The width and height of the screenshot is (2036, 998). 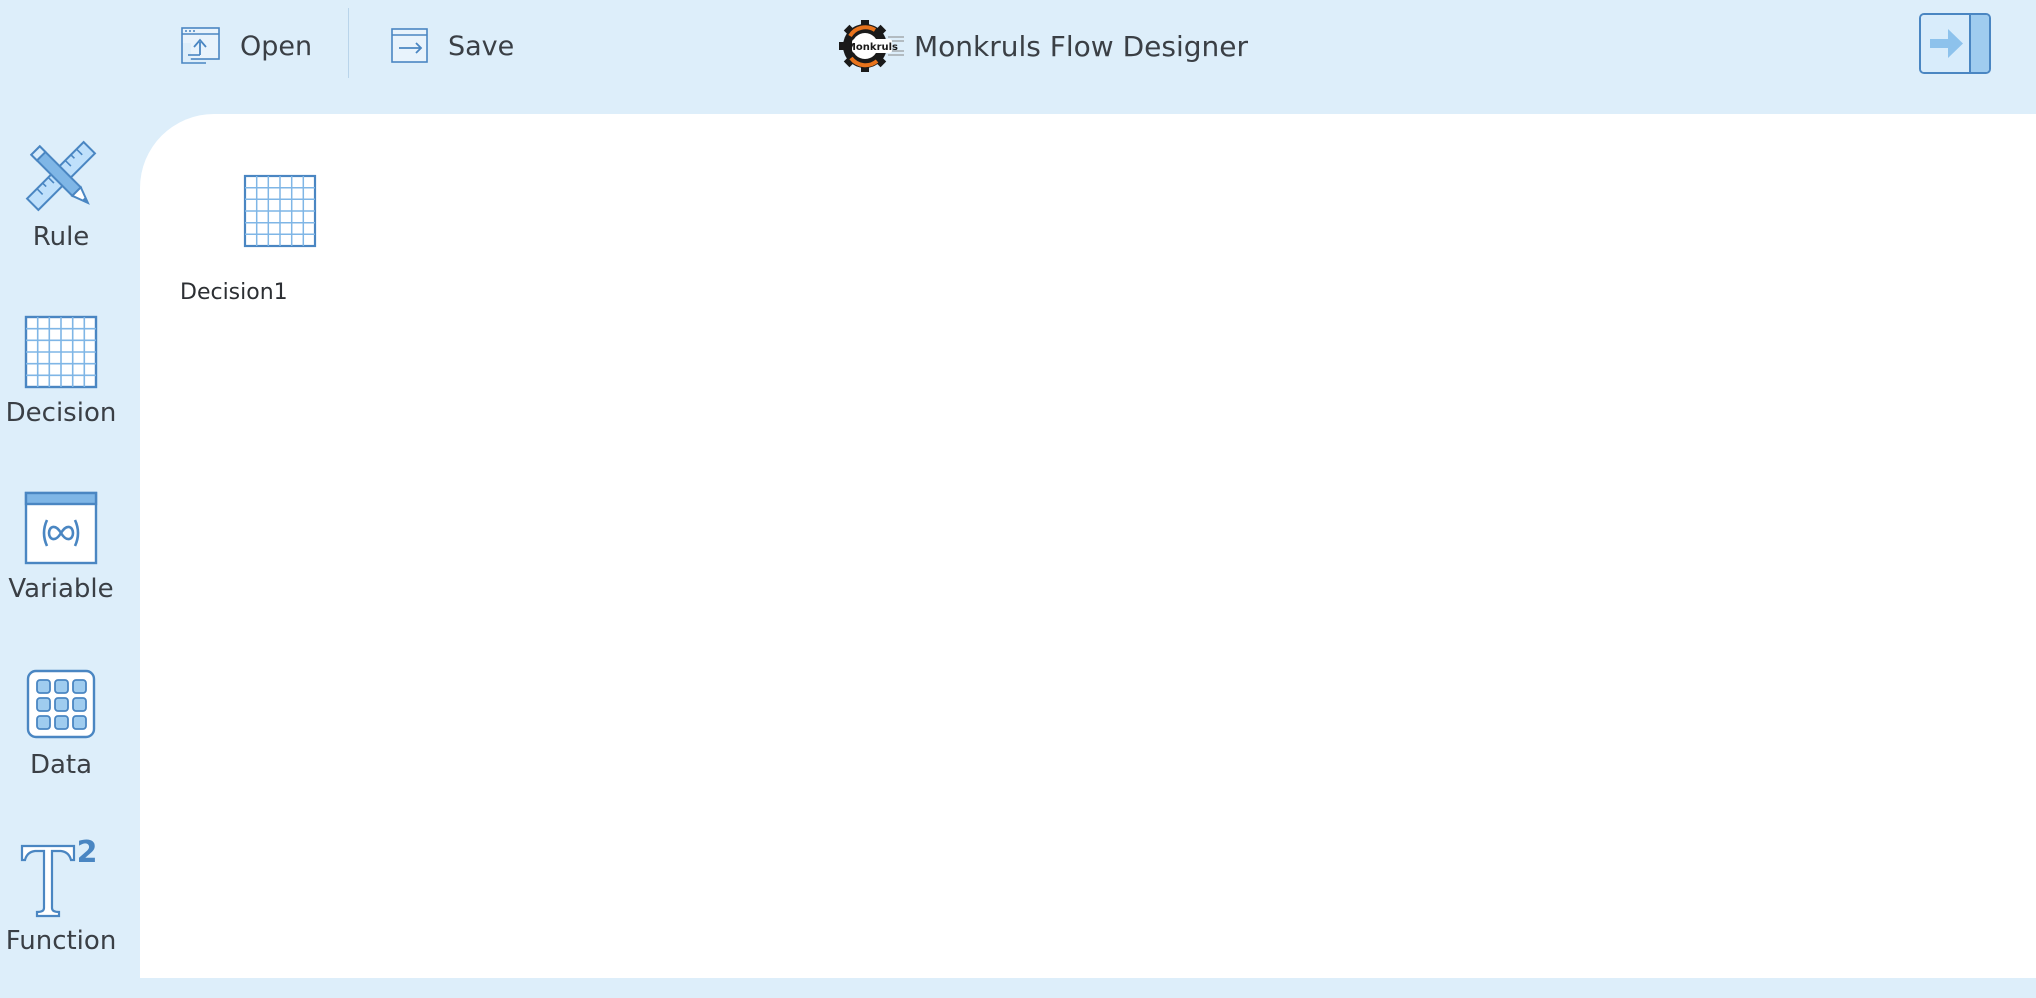 I want to click on flow-node-label: Decision1, so click(x=234, y=292).